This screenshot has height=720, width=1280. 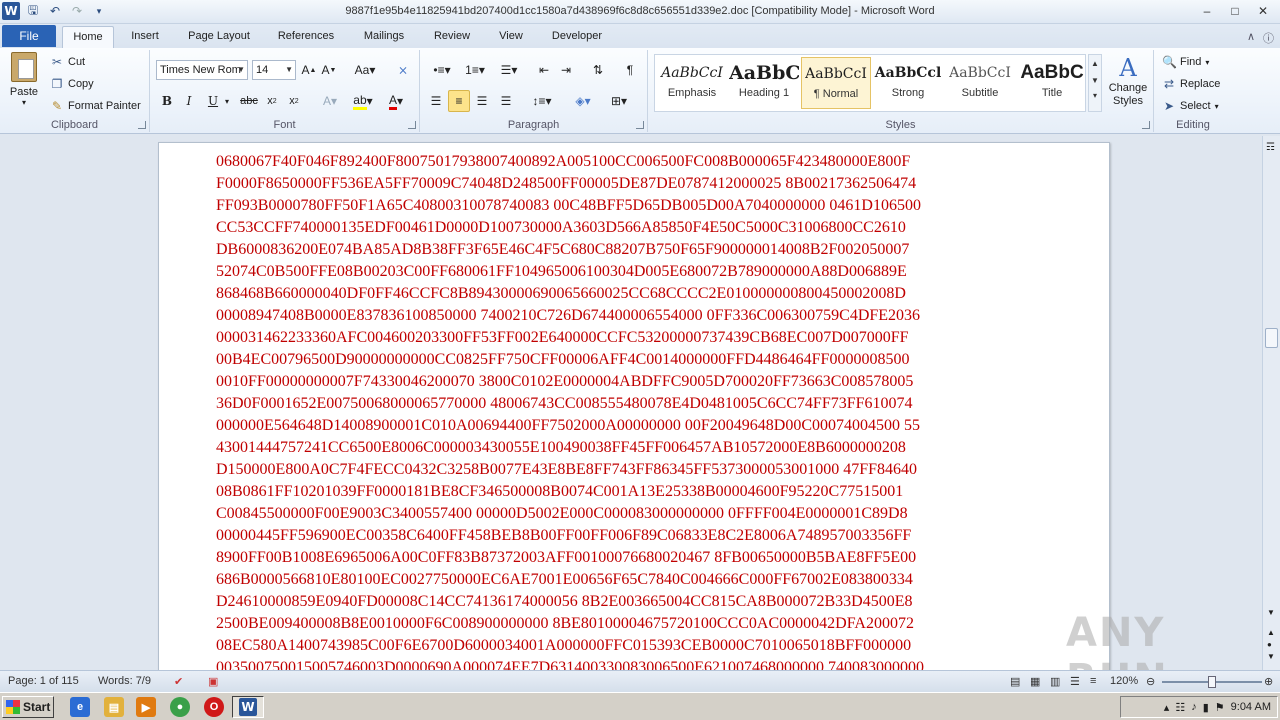 What do you see at coordinates (1207, 11) in the screenshot?
I see `minimize-icon: ‒` at bounding box center [1207, 11].